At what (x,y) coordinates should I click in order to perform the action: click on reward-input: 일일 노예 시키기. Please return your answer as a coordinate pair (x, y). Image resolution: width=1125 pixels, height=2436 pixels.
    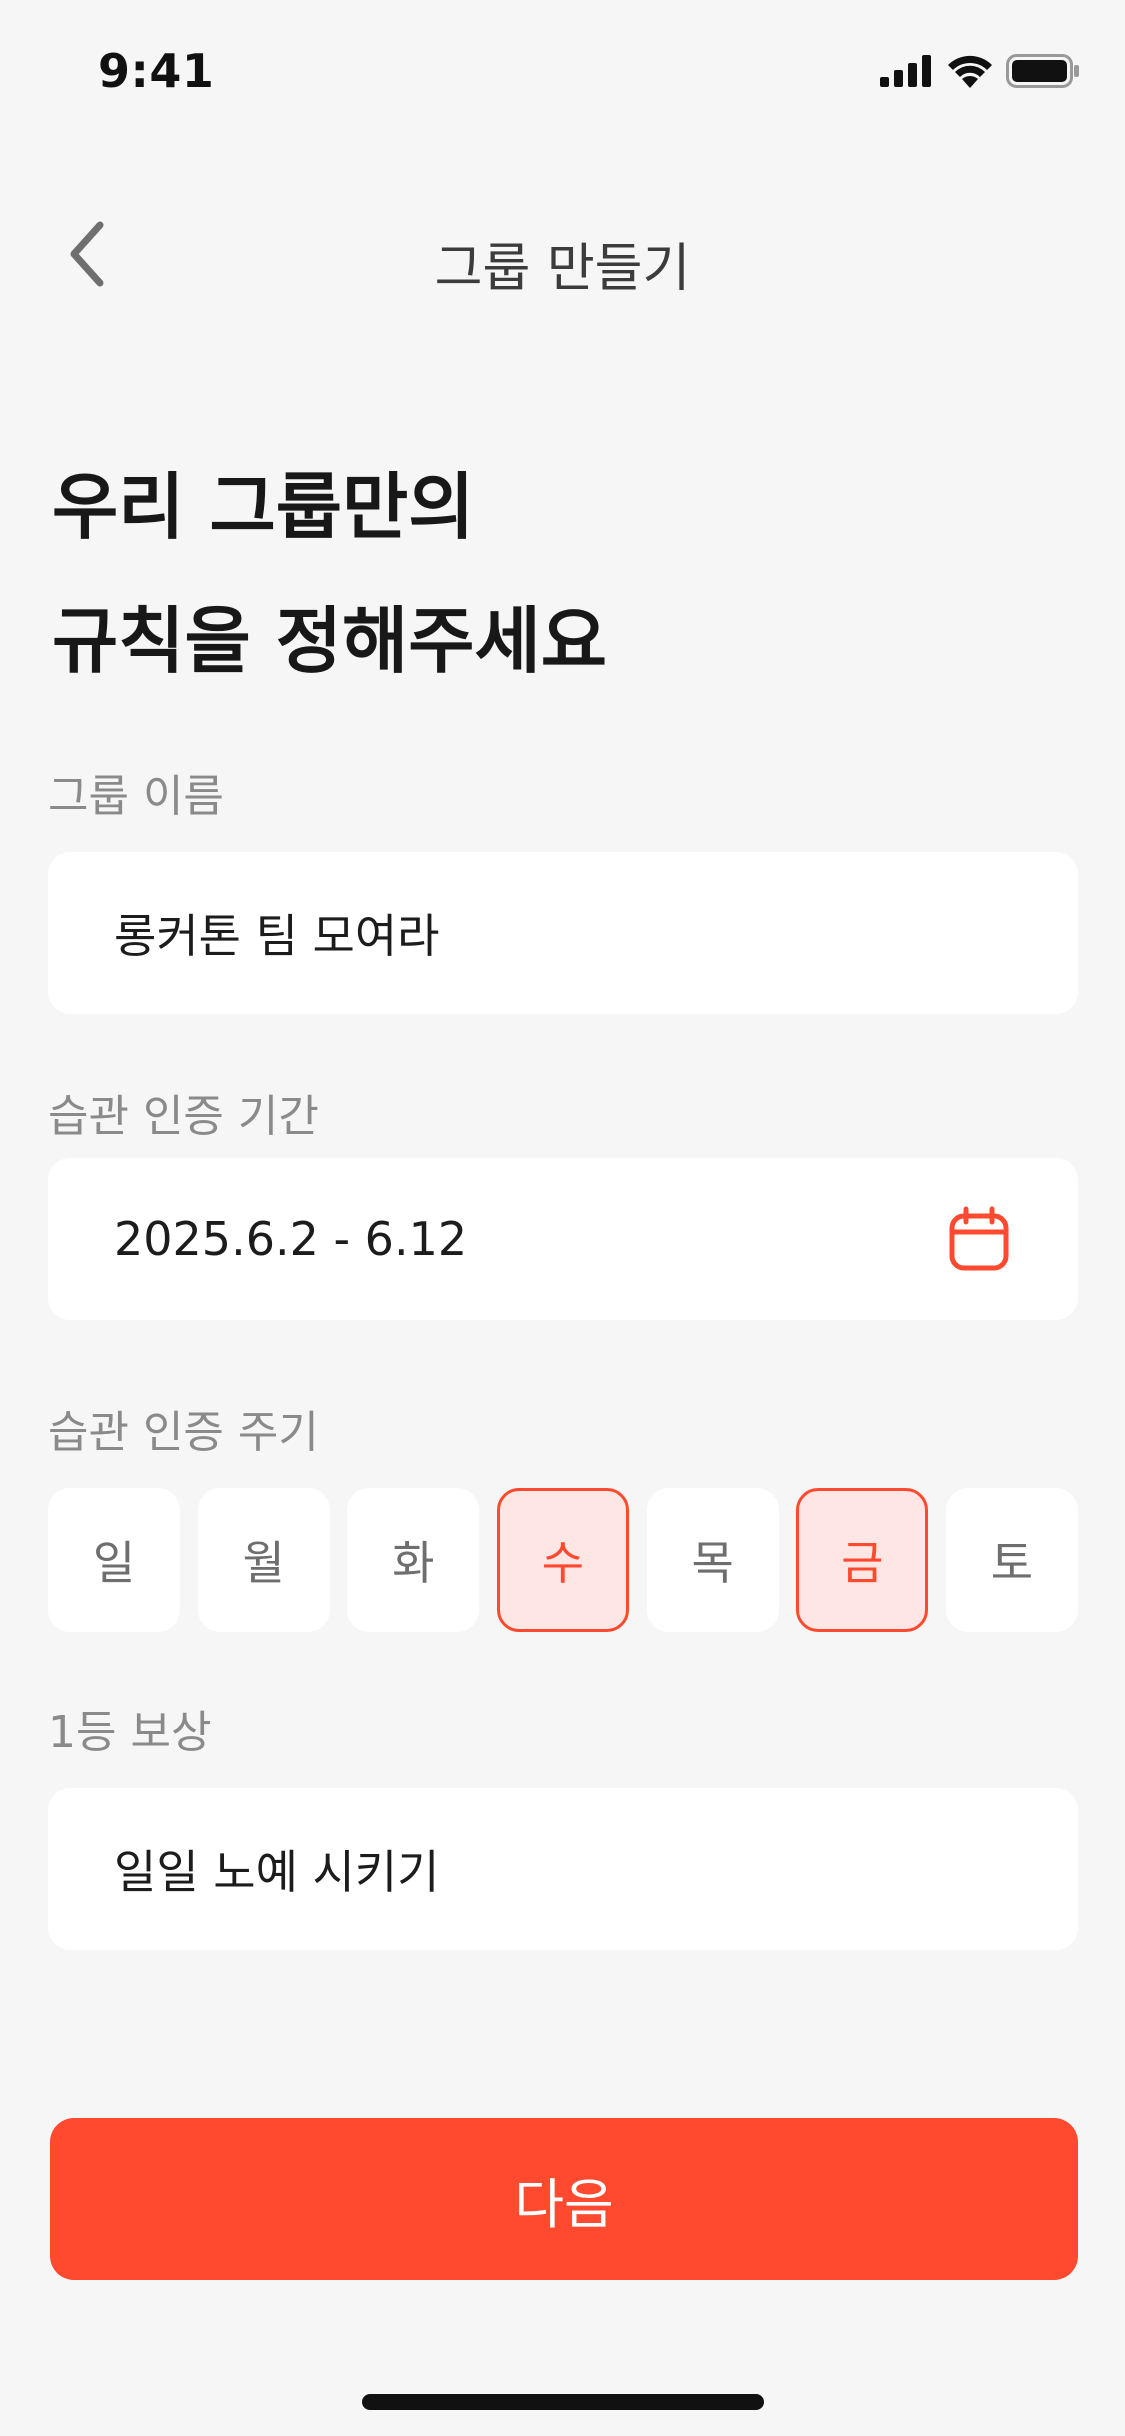
    Looking at the image, I should click on (563, 1869).